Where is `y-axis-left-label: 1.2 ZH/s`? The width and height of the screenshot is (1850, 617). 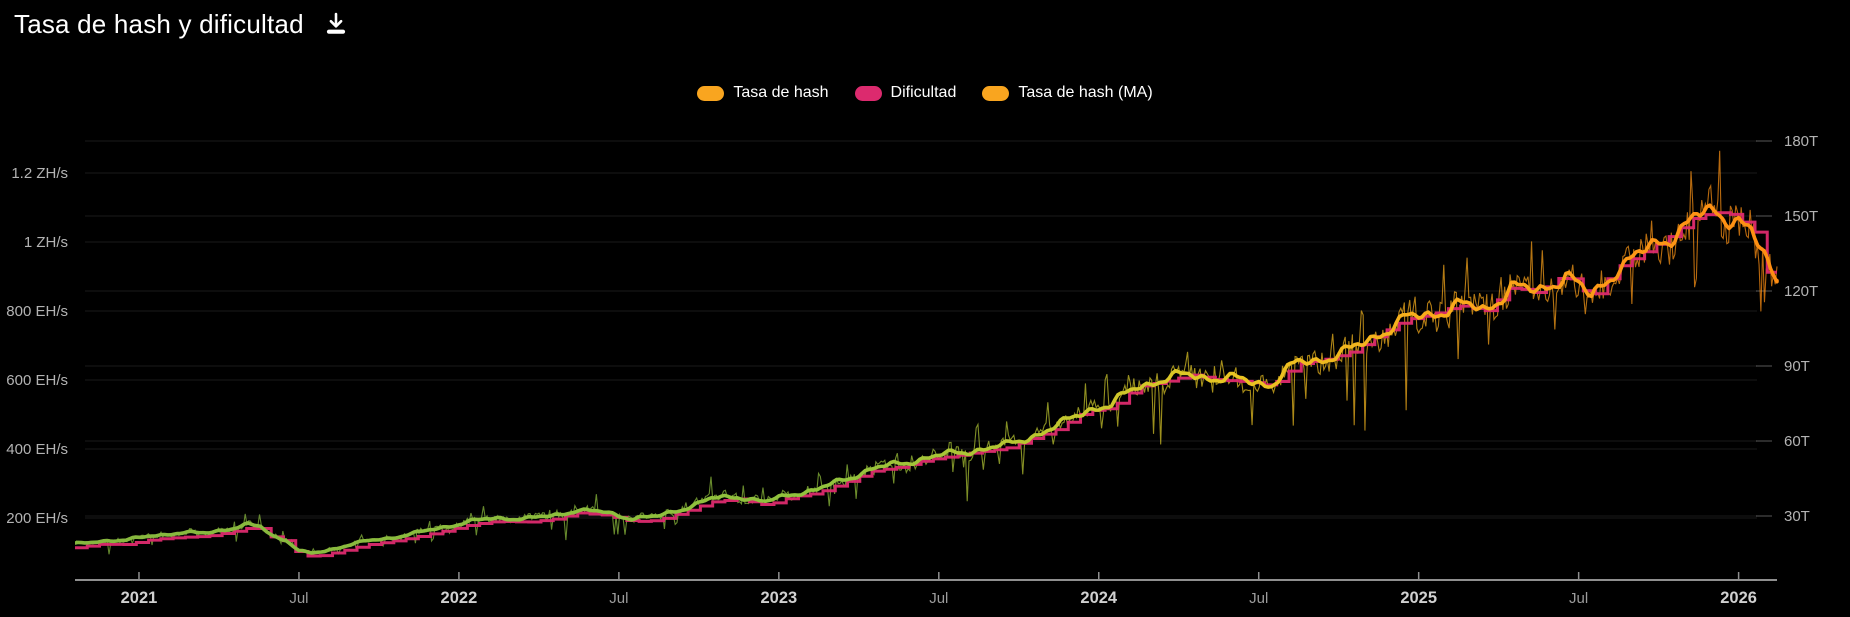 y-axis-left-label: 1.2 ZH/s is located at coordinates (39, 173).